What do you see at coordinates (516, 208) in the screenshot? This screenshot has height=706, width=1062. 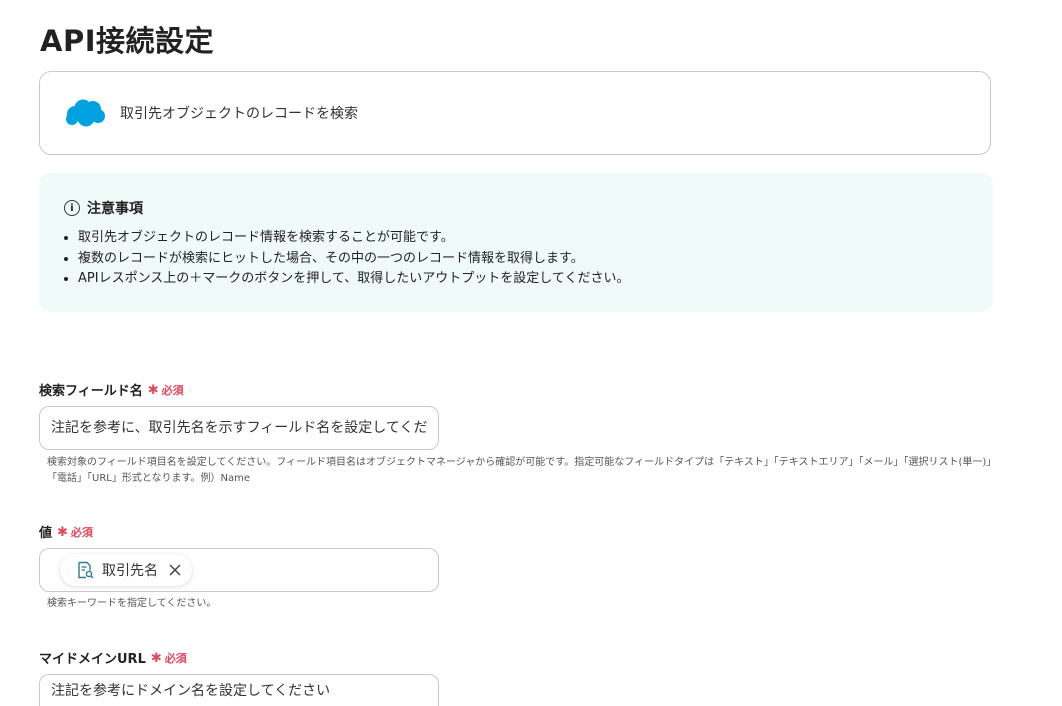 I see `notice-heading: i 注意事項` at bounding box center [516, 208].